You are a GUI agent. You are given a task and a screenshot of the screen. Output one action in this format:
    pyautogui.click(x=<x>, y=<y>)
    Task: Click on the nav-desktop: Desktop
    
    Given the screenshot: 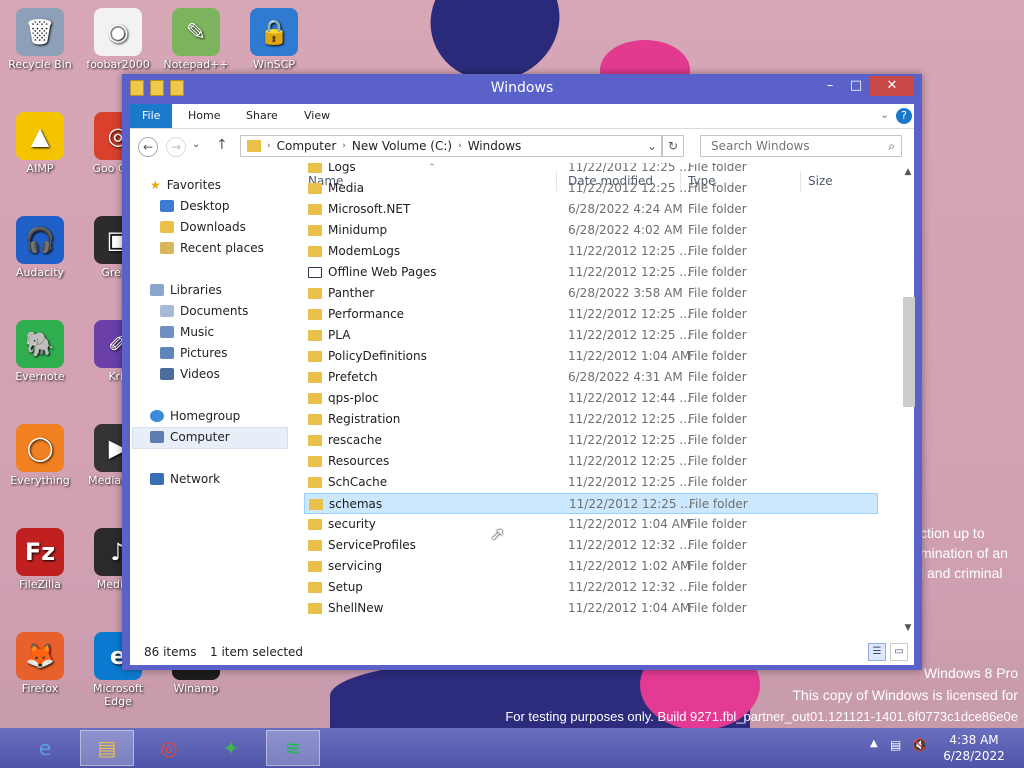 What is the action you would take?
    pyautogui.click(x=195, y=206)
    